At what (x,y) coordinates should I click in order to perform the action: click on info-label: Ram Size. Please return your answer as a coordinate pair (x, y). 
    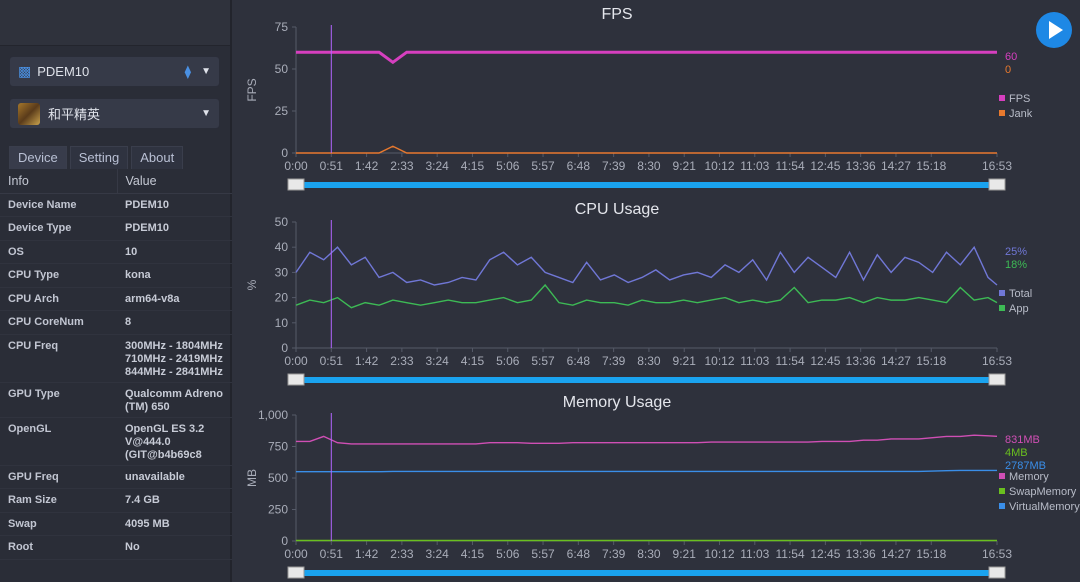
    Looking at the image, I should click on (58, 500).